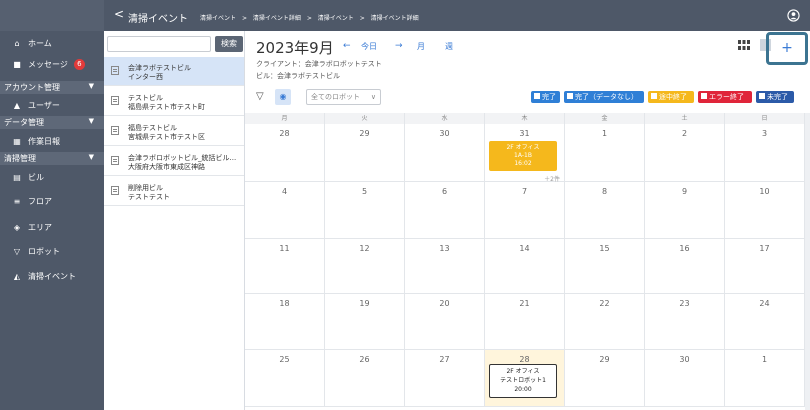 This screenshot has height=410, width=810. Describe the element at coordinates (174, 71) in the screenshot. I see `building-list-item: 会津ラボテストビル インター西` at that location.